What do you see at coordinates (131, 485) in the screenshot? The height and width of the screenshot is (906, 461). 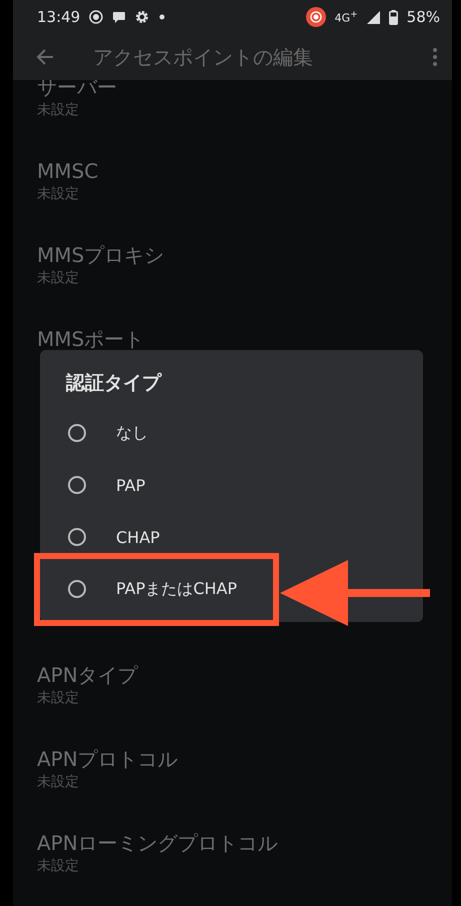 I see `option-label: PAP` at bounding box center [131, 485].